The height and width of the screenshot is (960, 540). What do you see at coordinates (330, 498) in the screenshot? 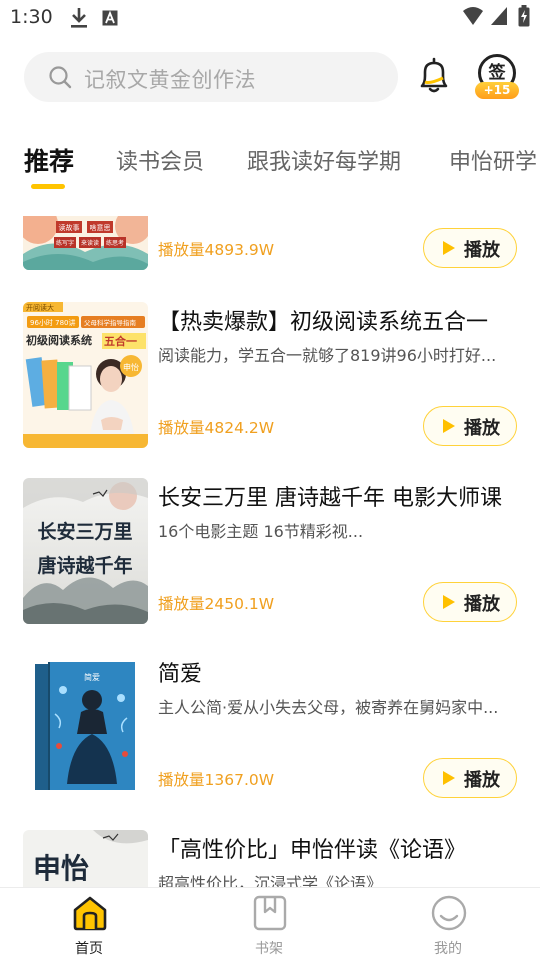
I see `course-title: 长安三万里 唐诗越千年 电影大师课` at bounding box center [330, 498].